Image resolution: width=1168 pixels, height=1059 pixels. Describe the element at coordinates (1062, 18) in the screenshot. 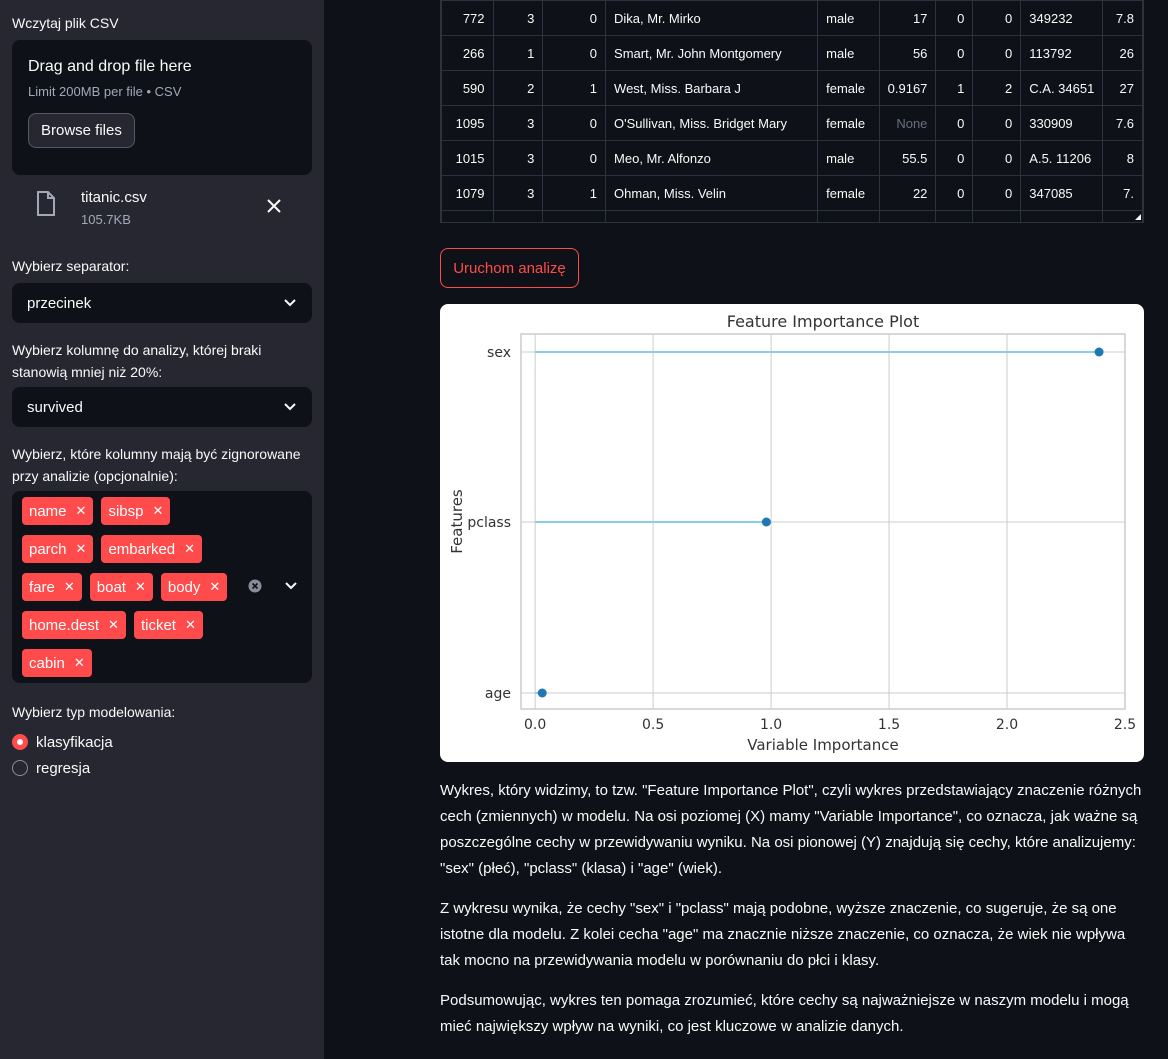

I see `table-cell: 349232` at that location.